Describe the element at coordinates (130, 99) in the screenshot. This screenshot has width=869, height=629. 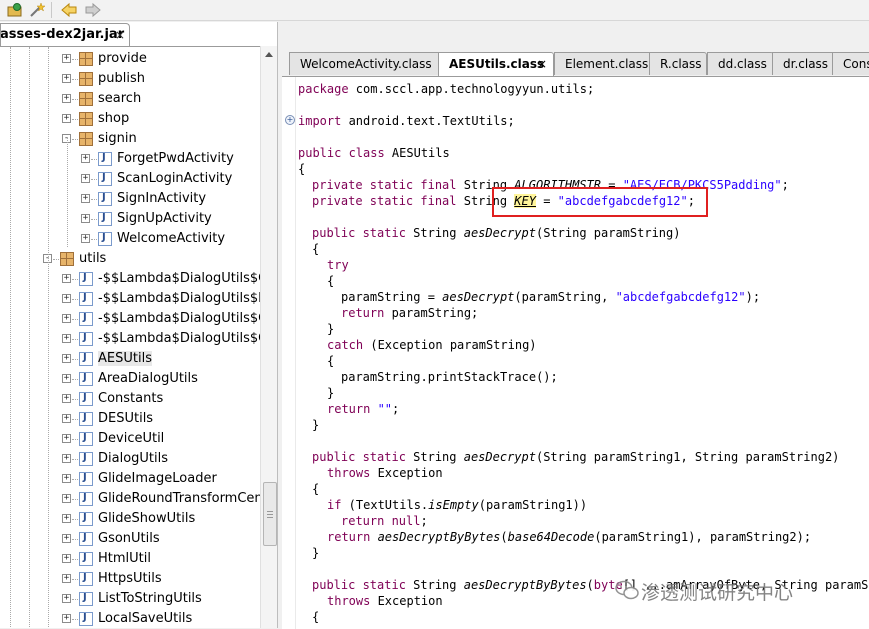
I see `tree-package-item: + search` at that location.